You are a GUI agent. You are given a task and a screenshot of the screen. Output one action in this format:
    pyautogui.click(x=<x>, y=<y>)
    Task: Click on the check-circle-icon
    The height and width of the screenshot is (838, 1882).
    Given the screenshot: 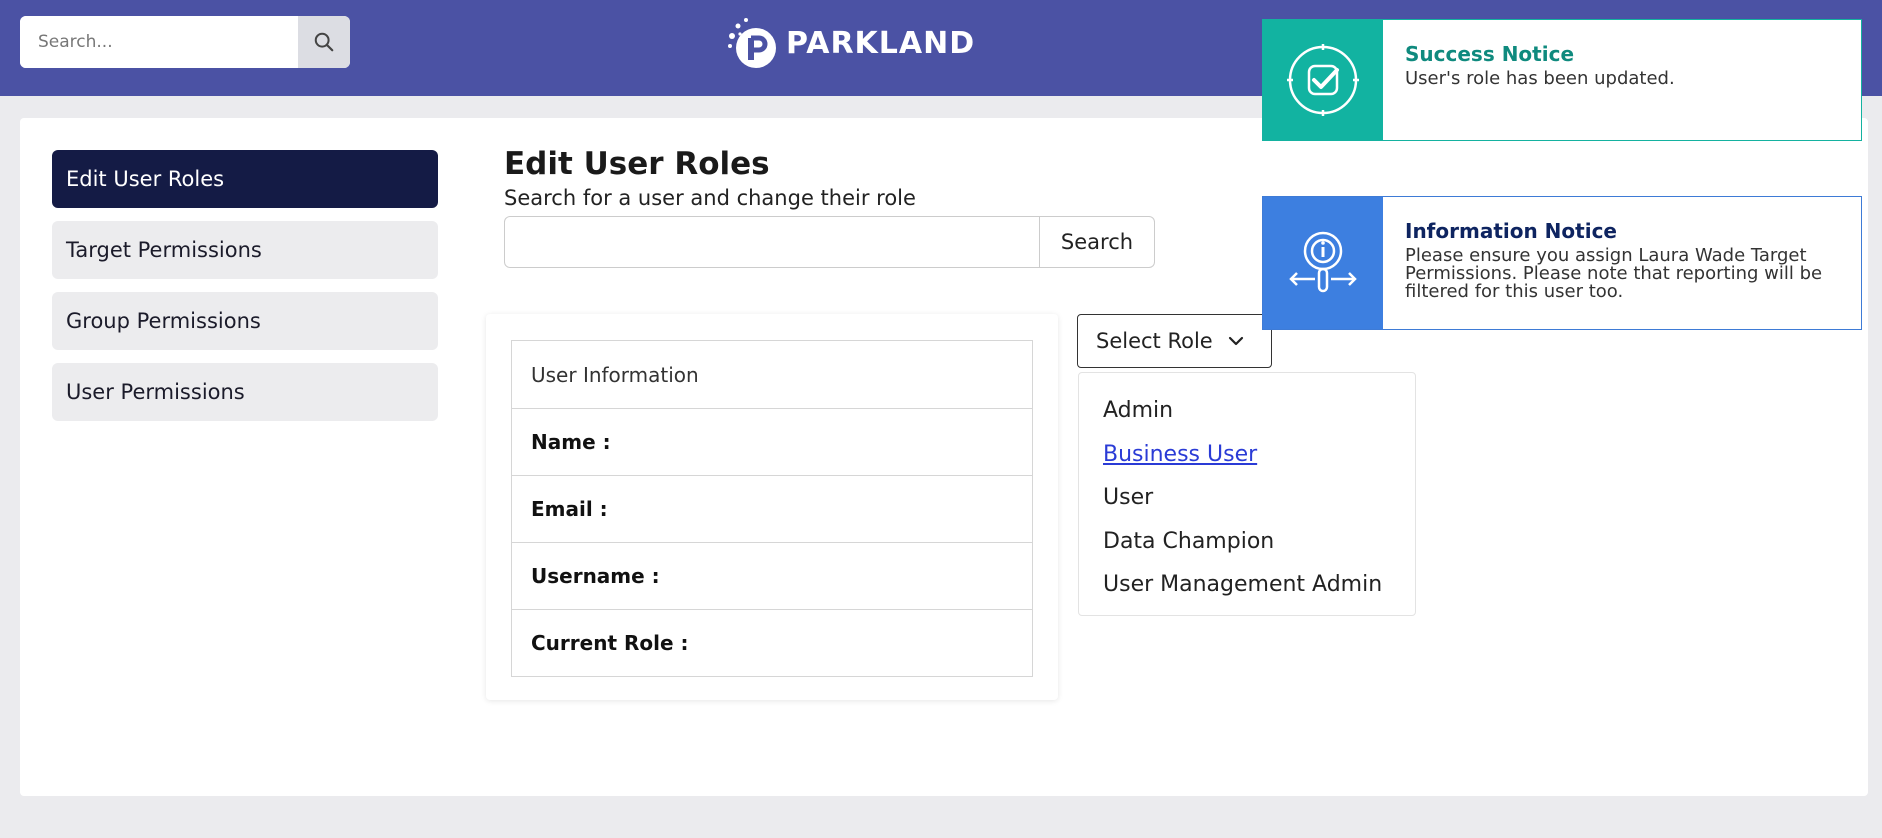 What is the action you would take?
    pyautogui.click(x=1323, y=80)
    